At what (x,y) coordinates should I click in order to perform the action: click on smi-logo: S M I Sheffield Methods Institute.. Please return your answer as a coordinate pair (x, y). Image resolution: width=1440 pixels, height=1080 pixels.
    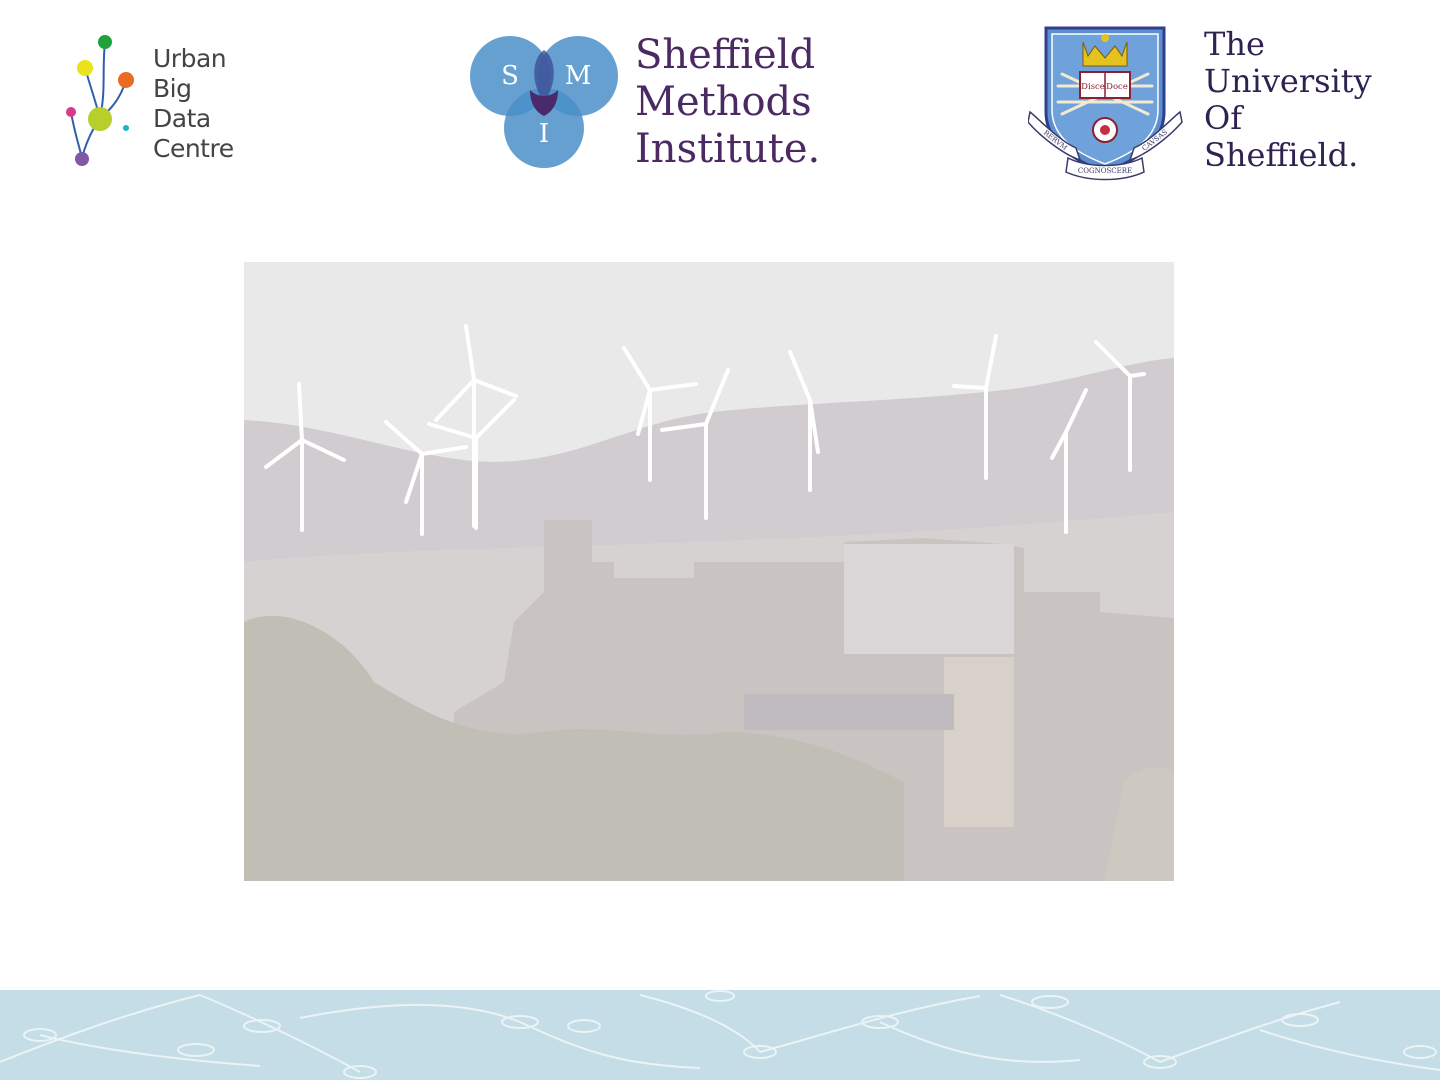
    Looking at the image, I should click on (658, 100).